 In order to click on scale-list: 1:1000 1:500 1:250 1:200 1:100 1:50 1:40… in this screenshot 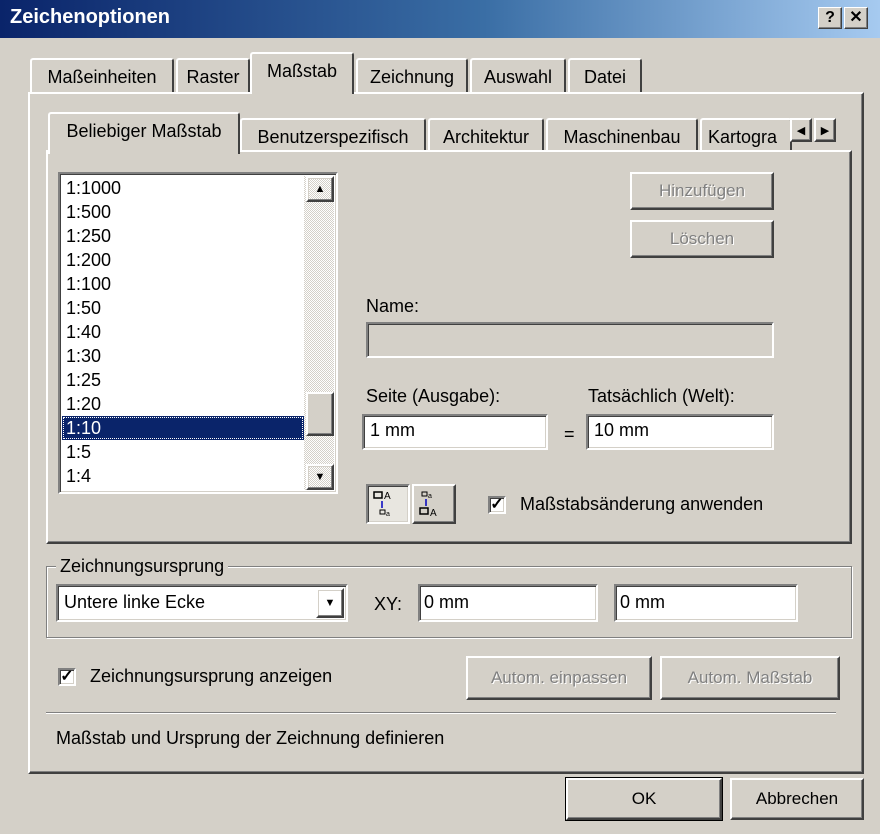, I will do `click(198, 333)`.